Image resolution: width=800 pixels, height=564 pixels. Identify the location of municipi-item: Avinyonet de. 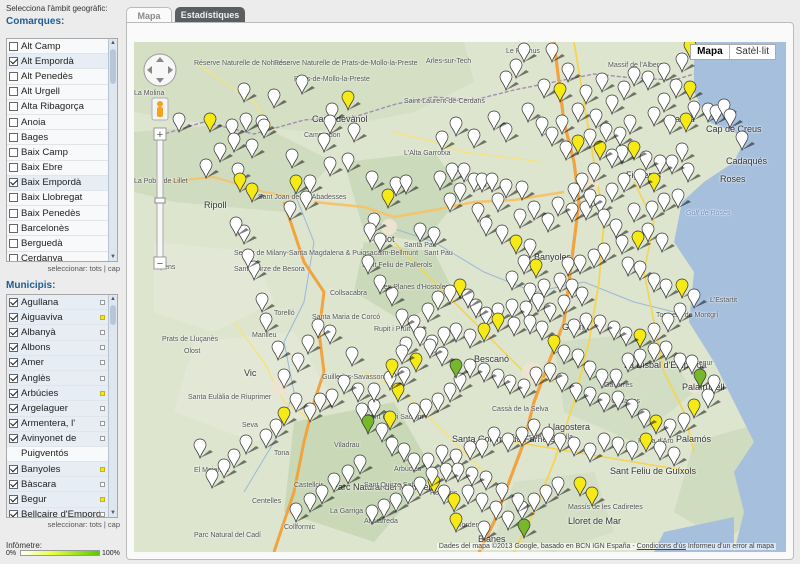
(62, 439).